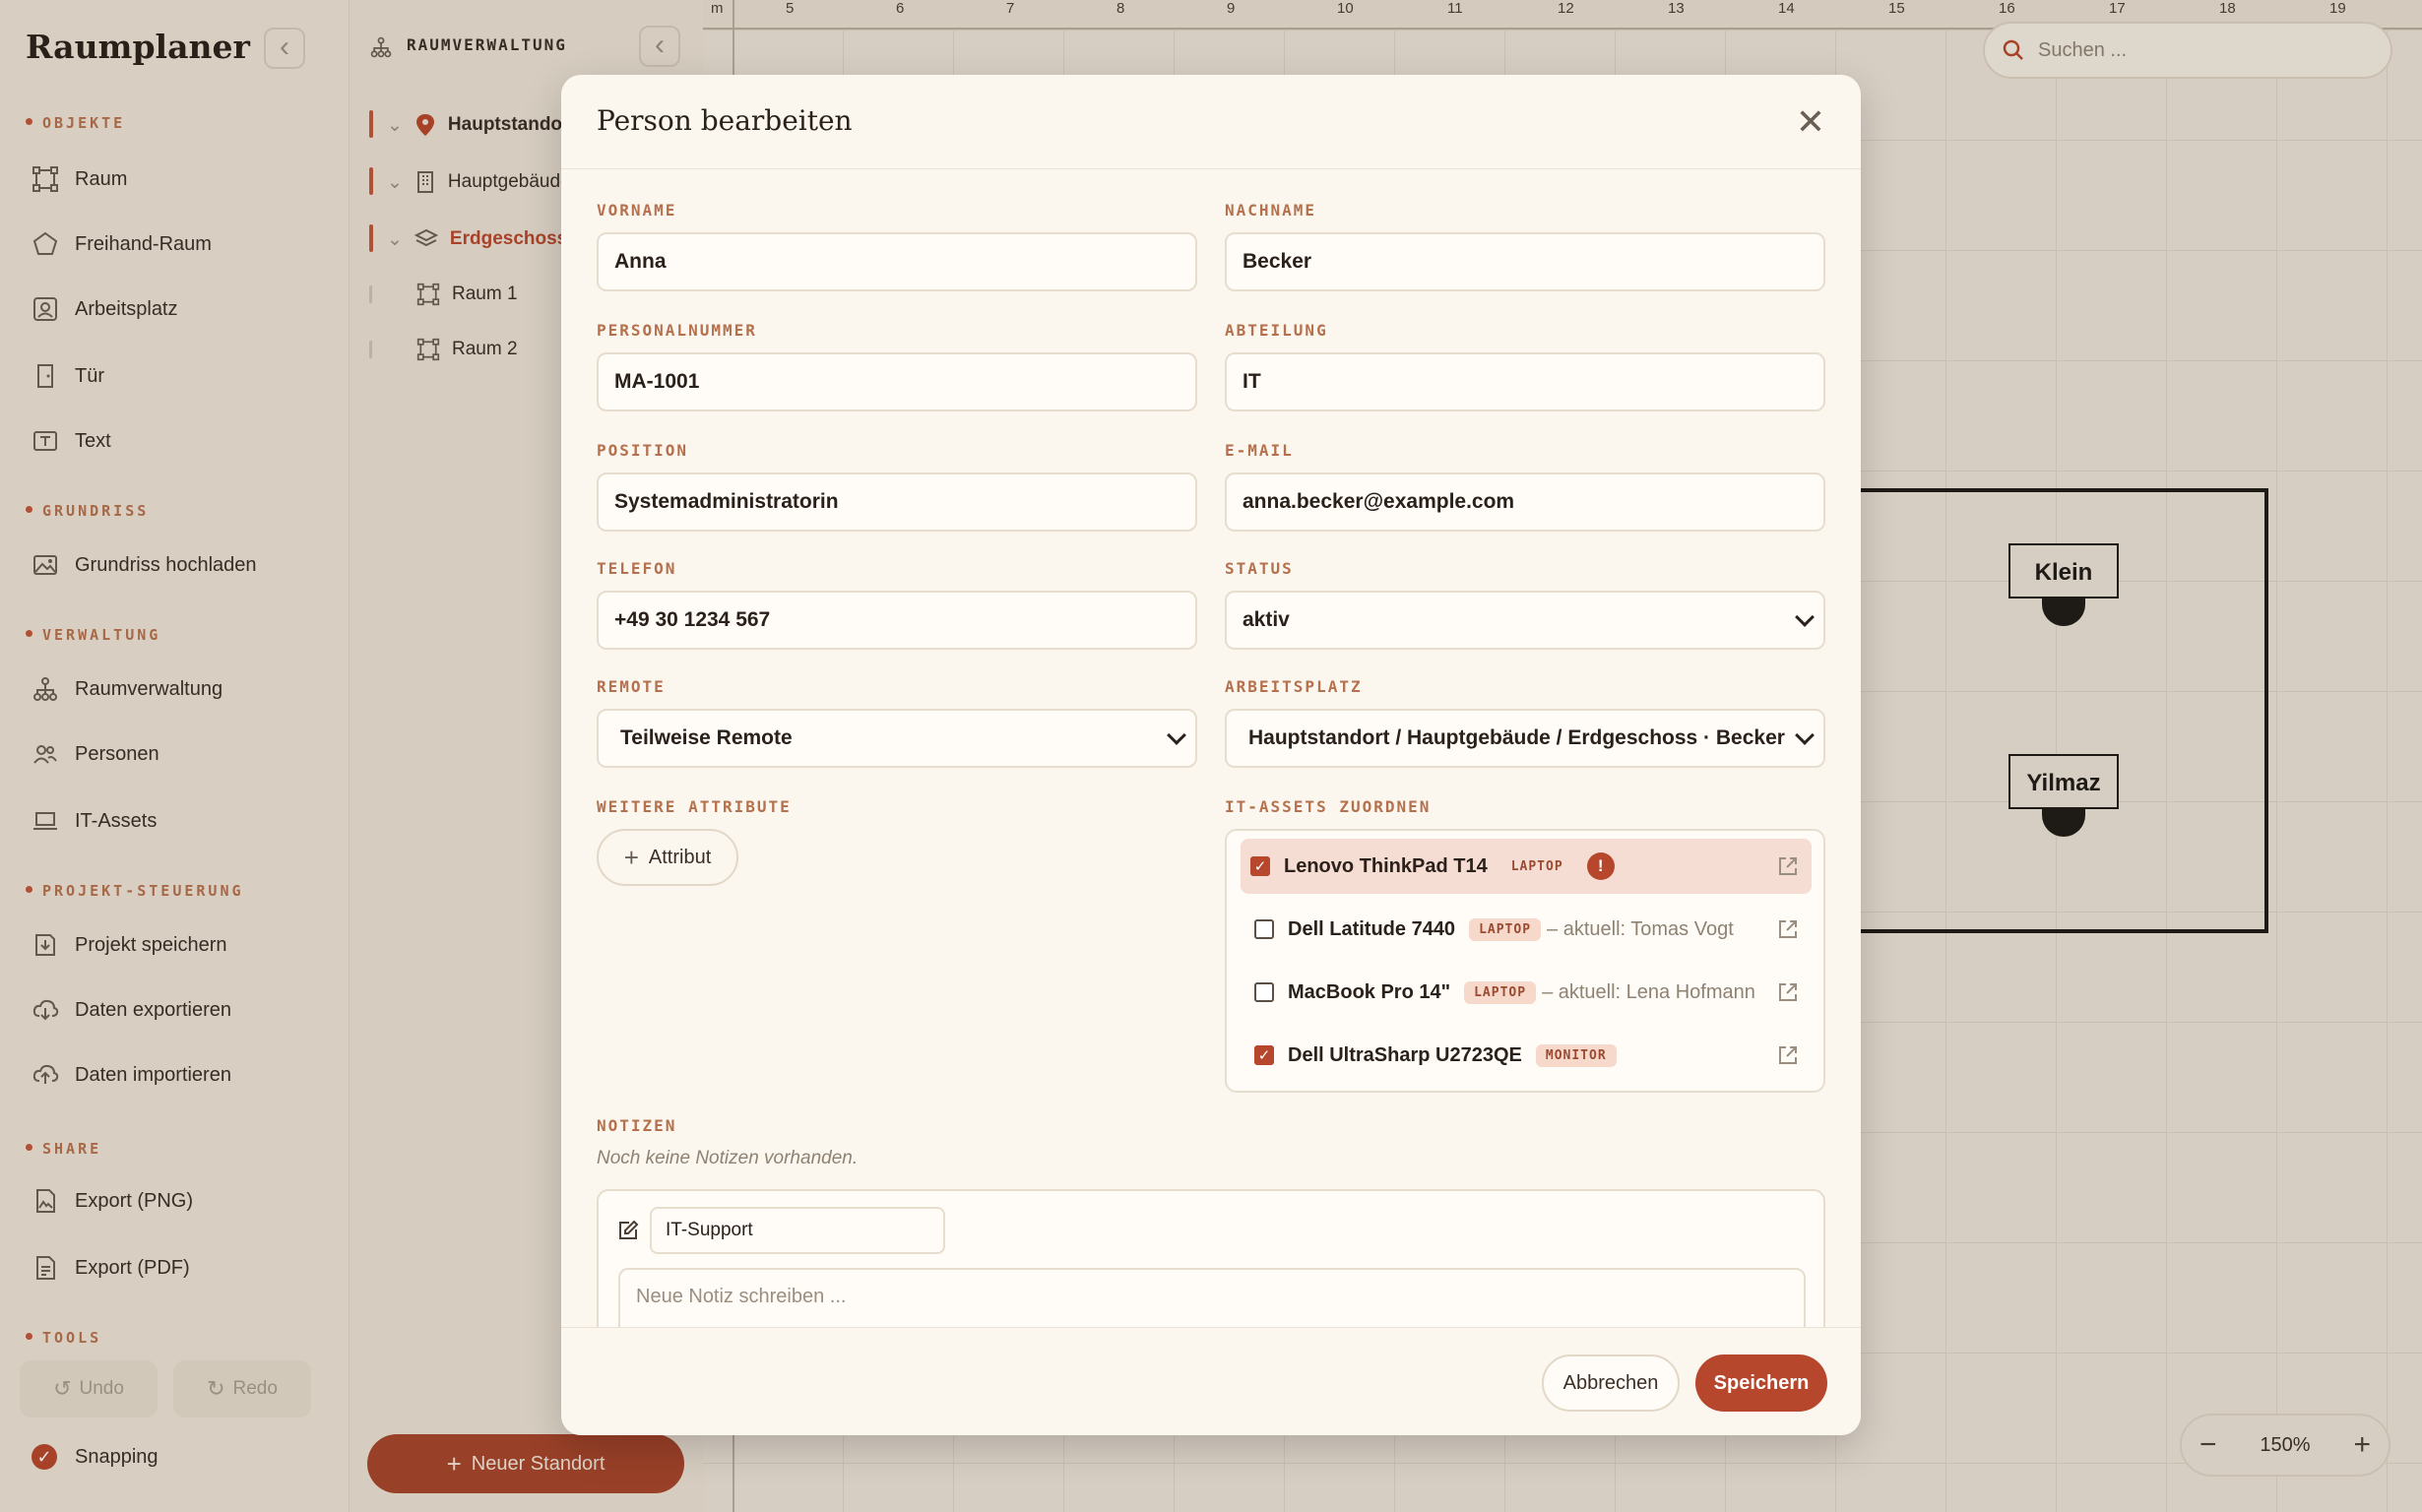  I want to click on asset-name: Dell UltraSharp U2723QE, so click(1405, 1054).